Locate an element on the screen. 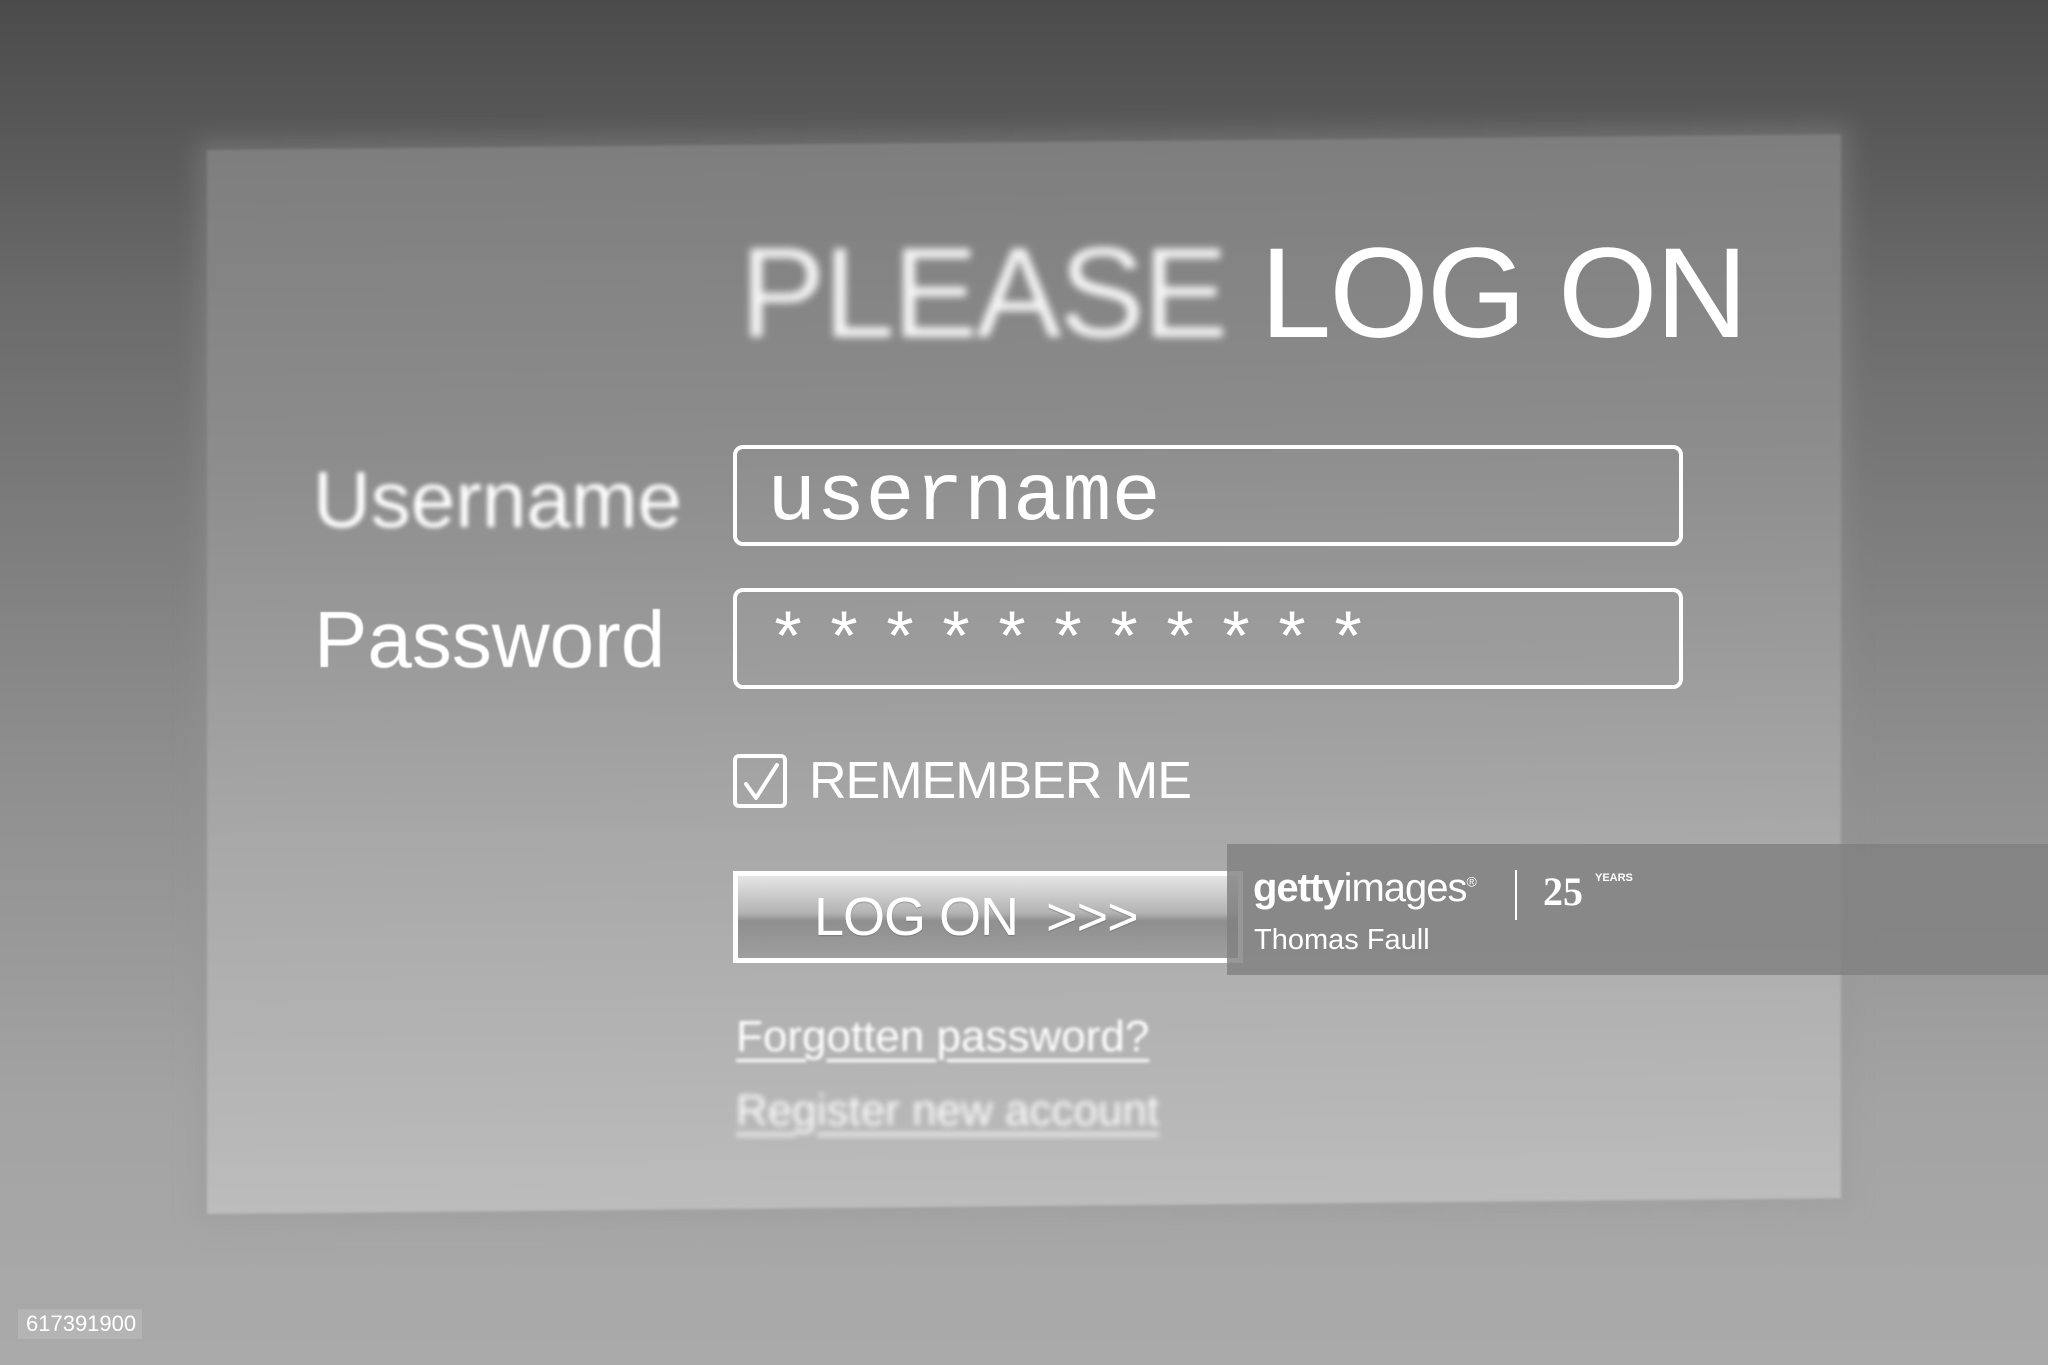  remember-me-label: REMEMBER ME is located at coordinates (1000, 781).